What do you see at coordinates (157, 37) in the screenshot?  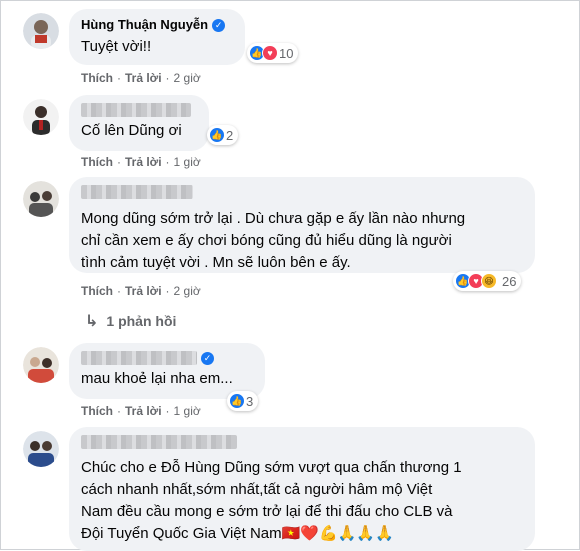 I see `comment-bubble: Hùng Thuận Nguyễn ✓ Tuyệt vời!!` at bounding box center [157, 37].